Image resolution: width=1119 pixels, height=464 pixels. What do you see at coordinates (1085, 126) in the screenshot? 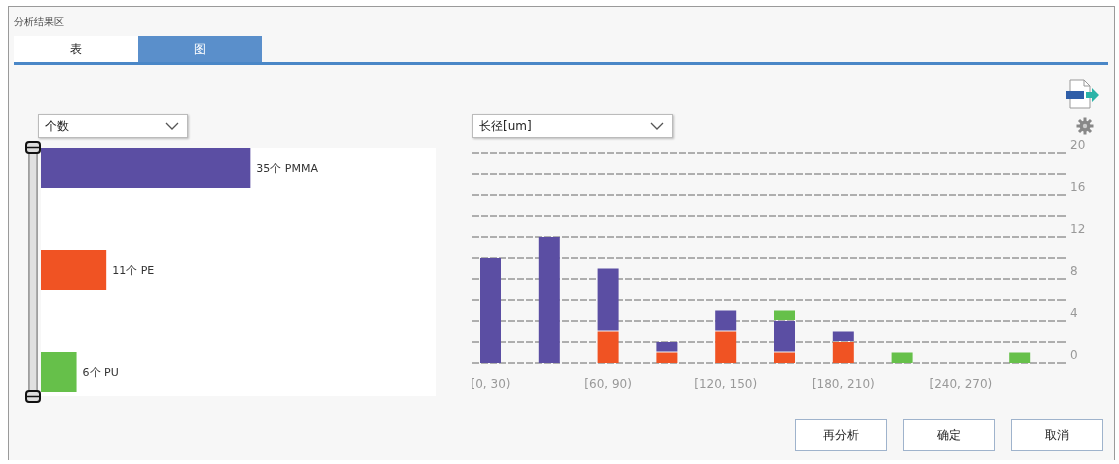
I see `settings-icon` at bounding box center [1085, 126].